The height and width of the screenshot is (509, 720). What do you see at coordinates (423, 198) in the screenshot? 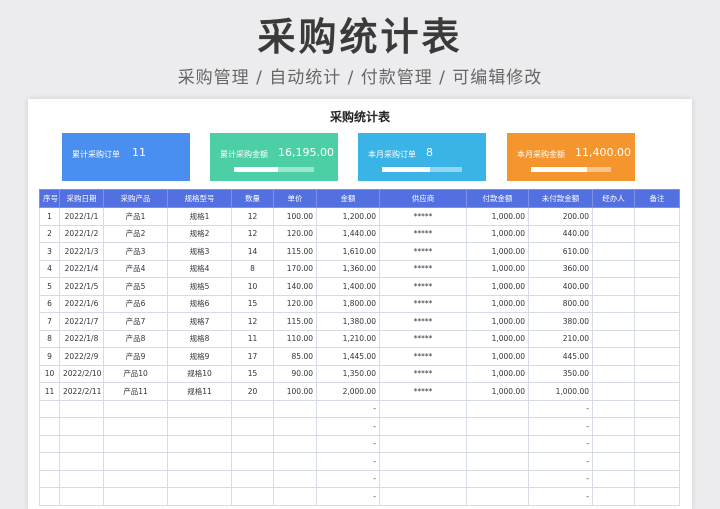
I see `column-header: 供应商` at bounding box center [423, 198].